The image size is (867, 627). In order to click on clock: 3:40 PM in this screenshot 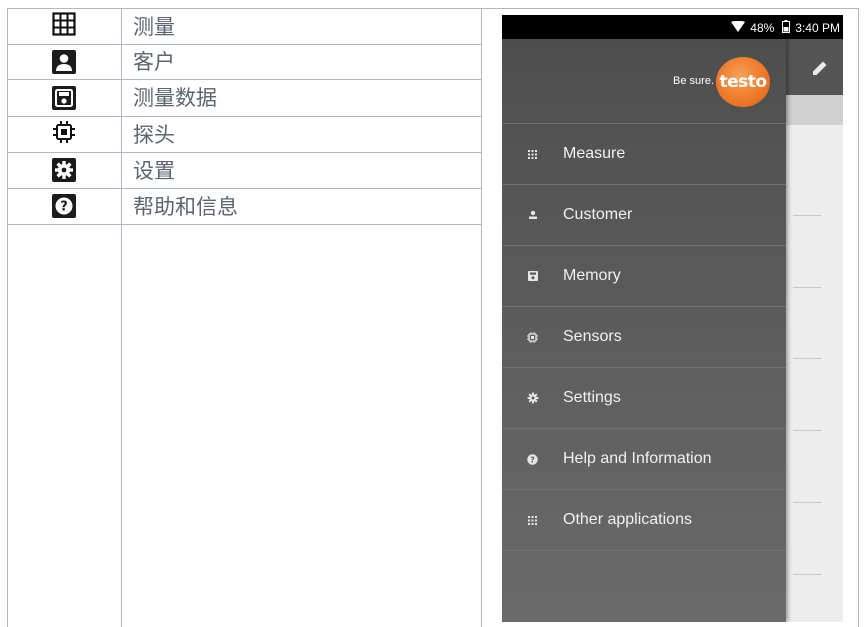, I will do `click(817, 28)`.